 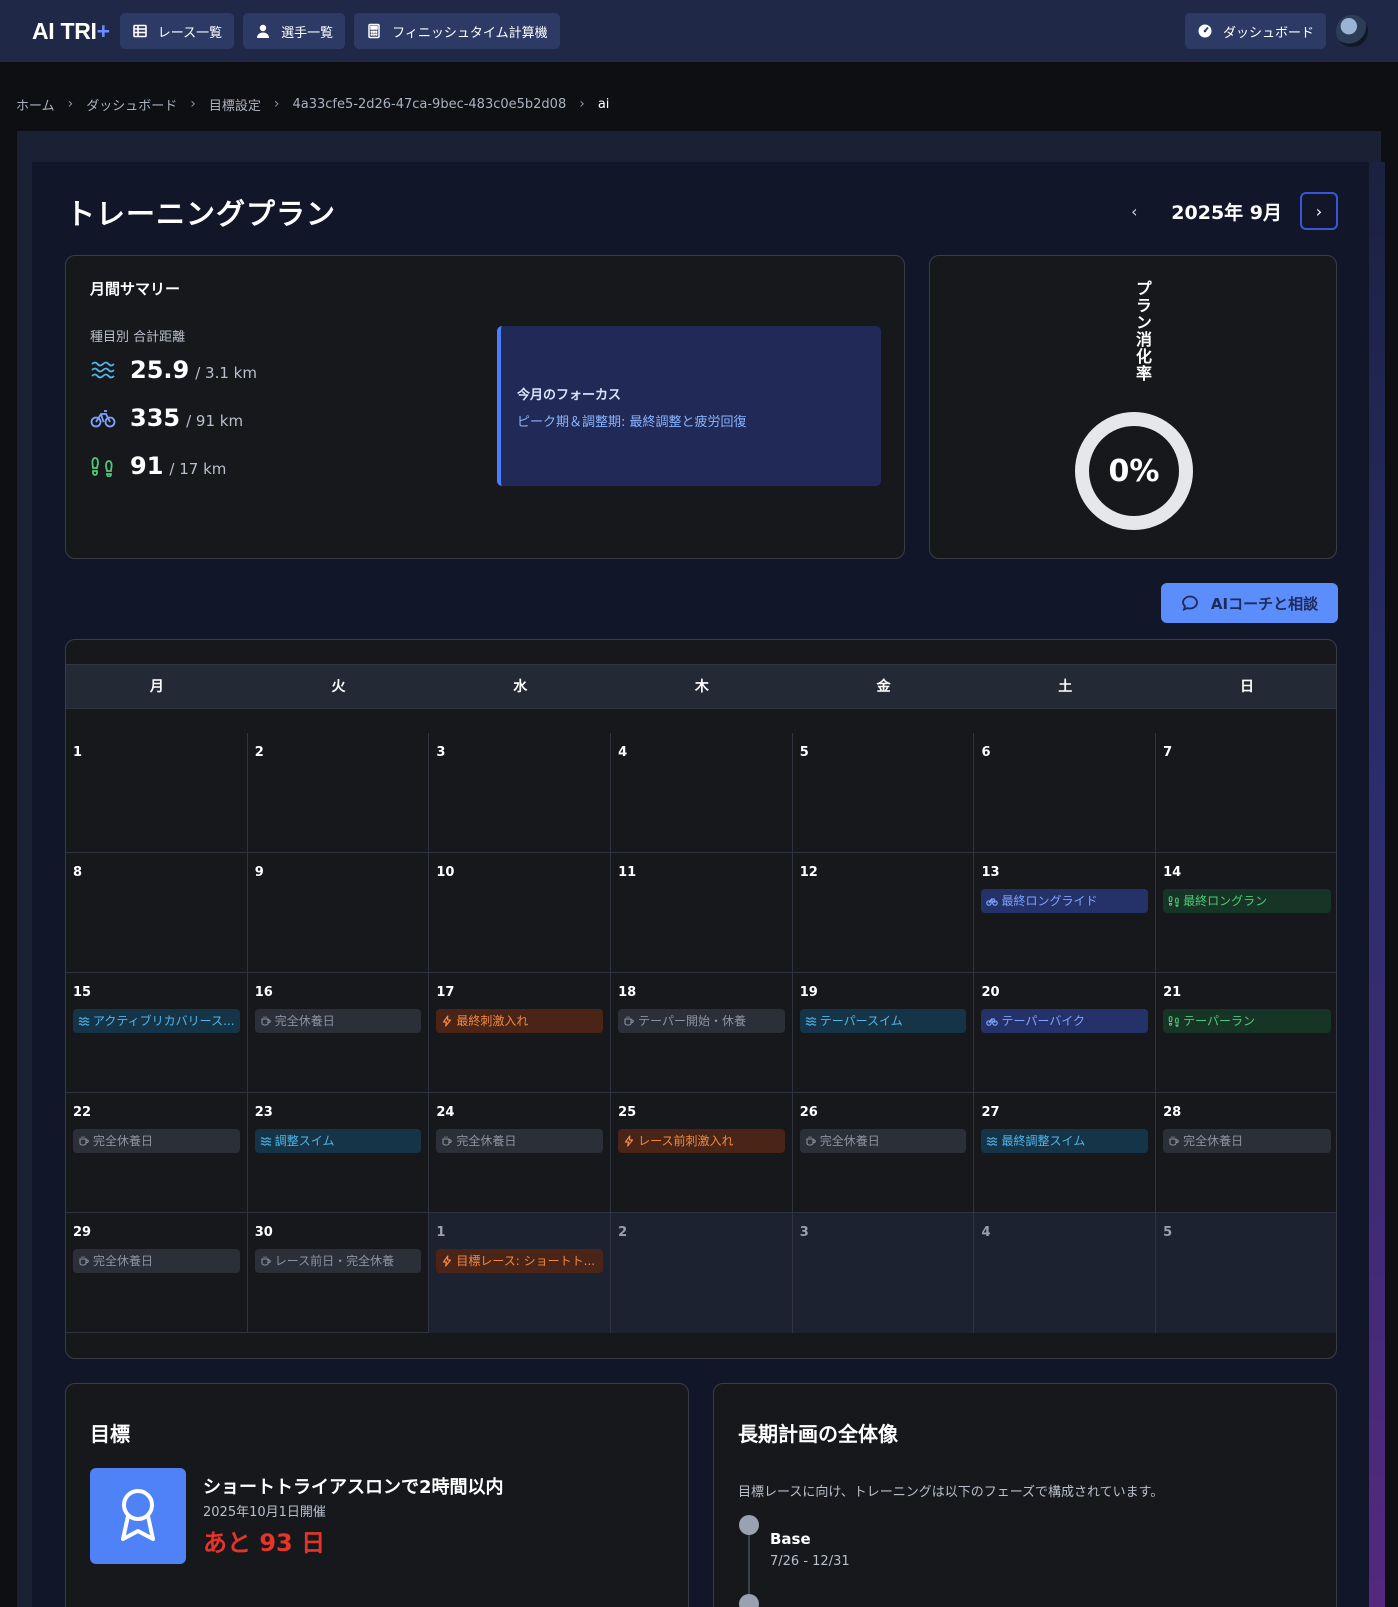 What do you see at coordinates (883, 1021) in the screenshot?
I see `workout-event-swim: テーパースイム` at bounding box center [883, 1021].